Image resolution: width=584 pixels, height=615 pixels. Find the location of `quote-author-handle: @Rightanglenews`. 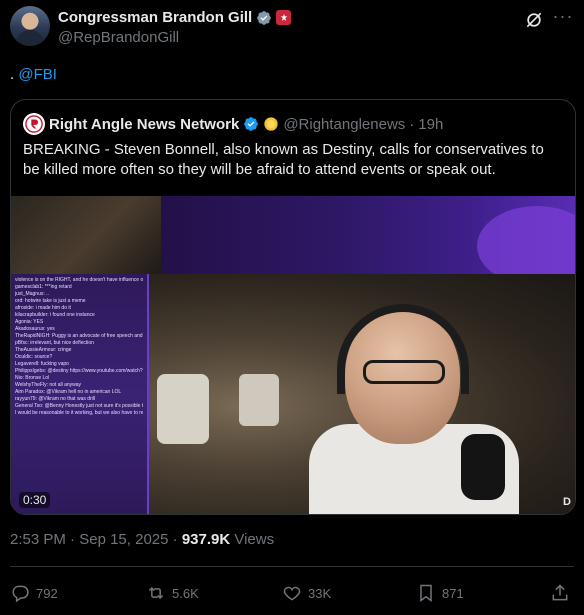

quote-author-handle: @Rightanglenews is located at coordinates (344, 124).